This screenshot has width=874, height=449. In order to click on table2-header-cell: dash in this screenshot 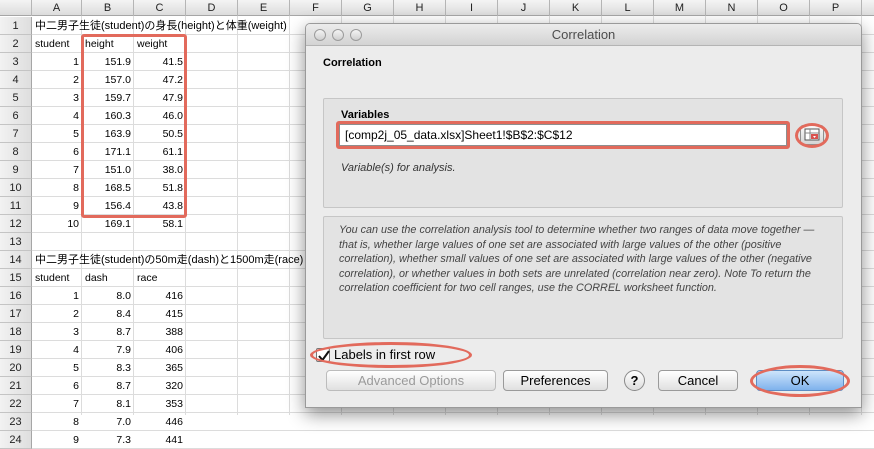, I will do `click(108, 278)`.